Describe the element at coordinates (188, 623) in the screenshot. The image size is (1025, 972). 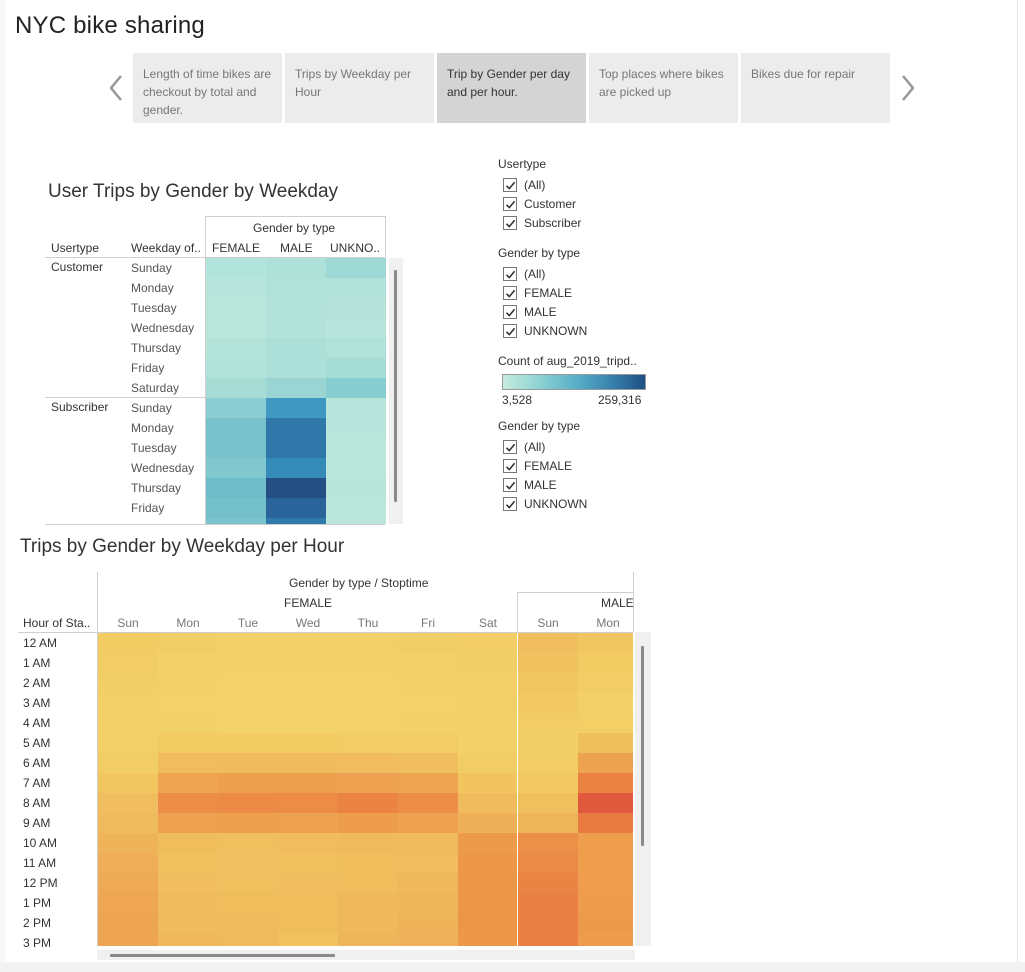
I see `day-header: Mon` at that location.